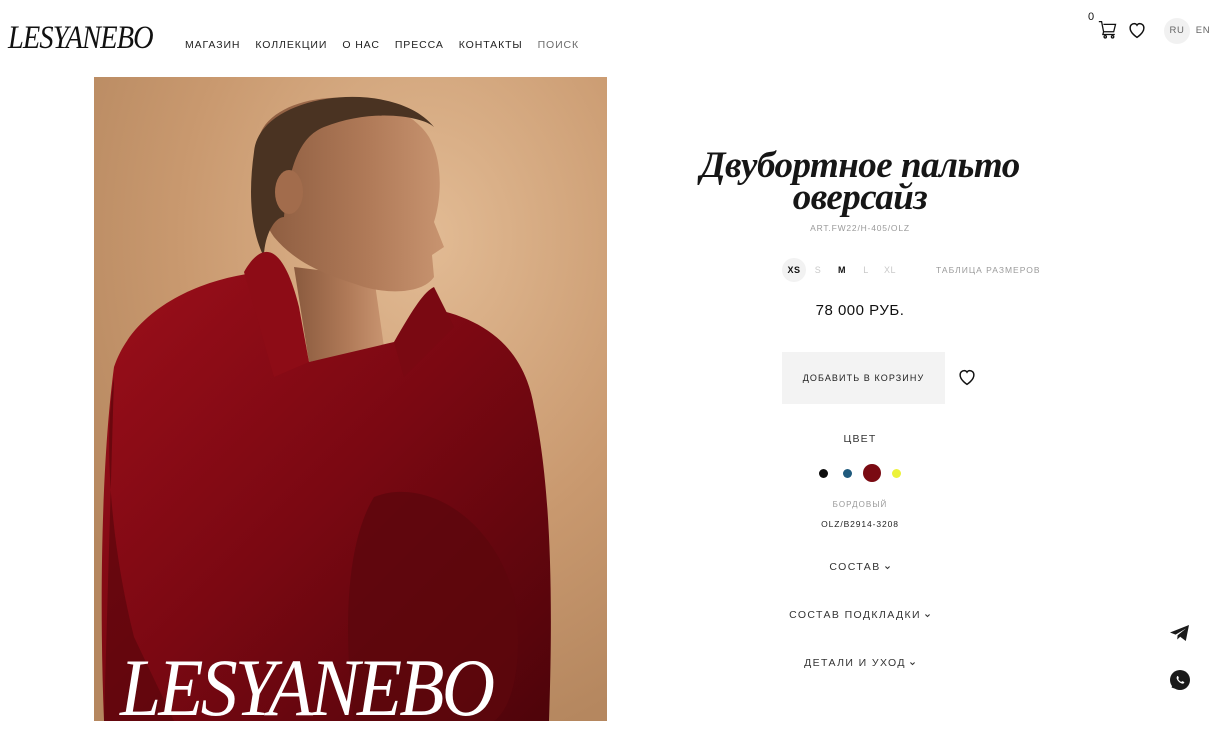  Describe the element at coordinates (860, 228) in the screenshot. I see `product-article: ART.FW22/H-405/OLZ` at that location.